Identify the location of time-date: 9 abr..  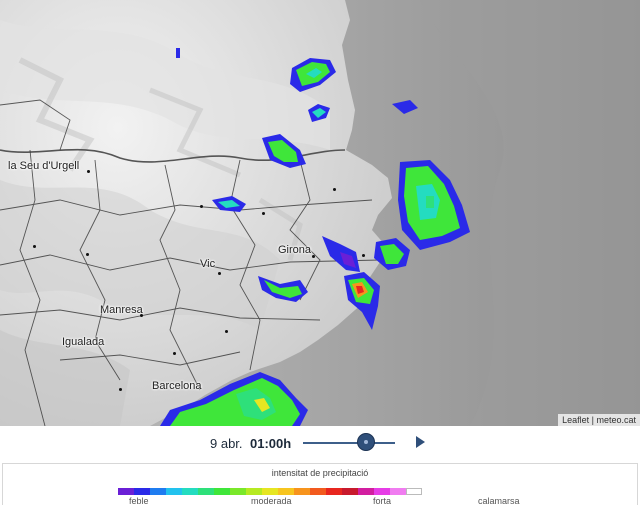
(226, 443).